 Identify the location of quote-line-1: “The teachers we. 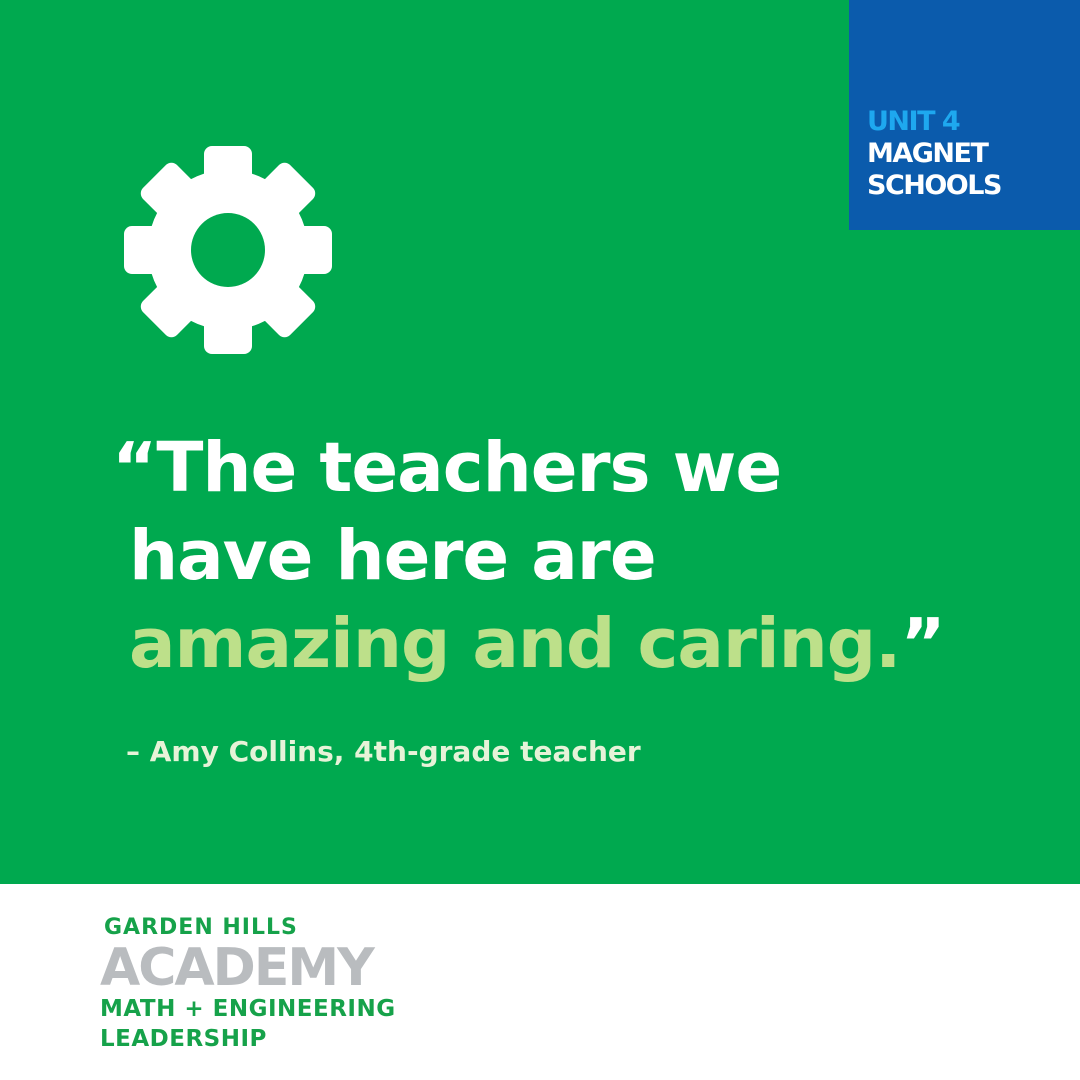
(447, 468).